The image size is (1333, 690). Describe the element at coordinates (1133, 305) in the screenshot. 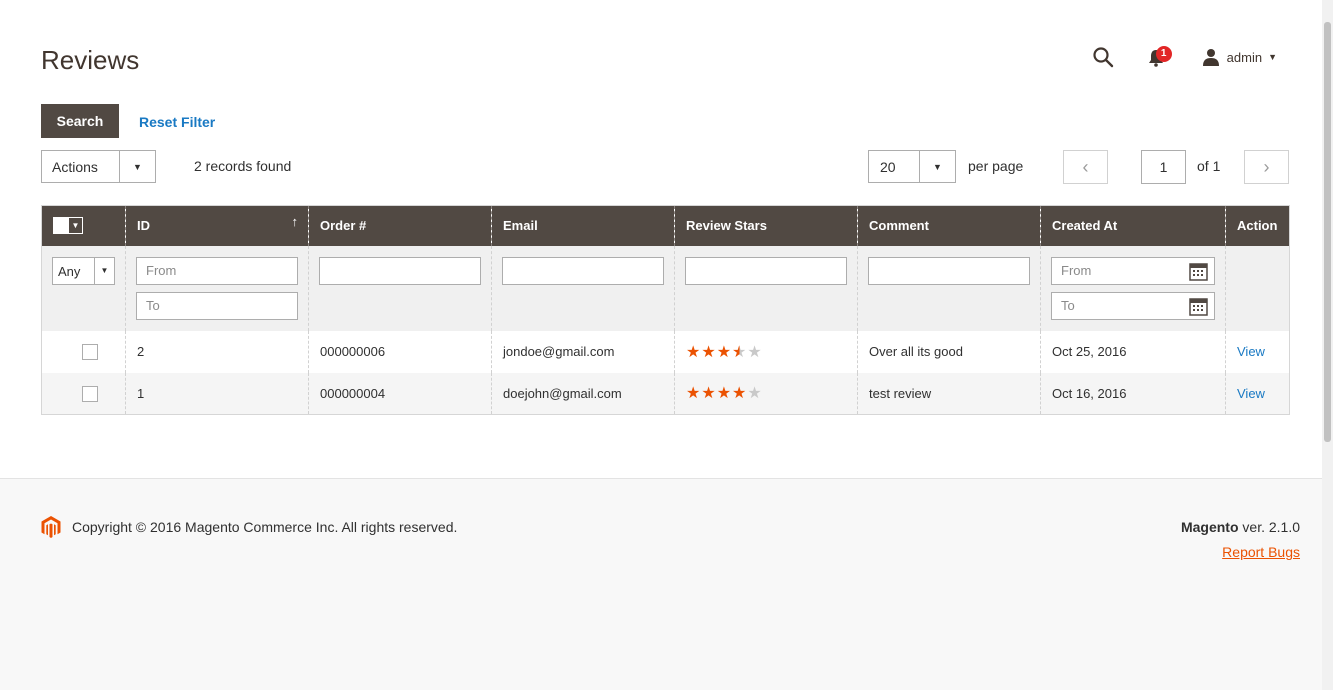

I see `created-to-input: To` at that location.